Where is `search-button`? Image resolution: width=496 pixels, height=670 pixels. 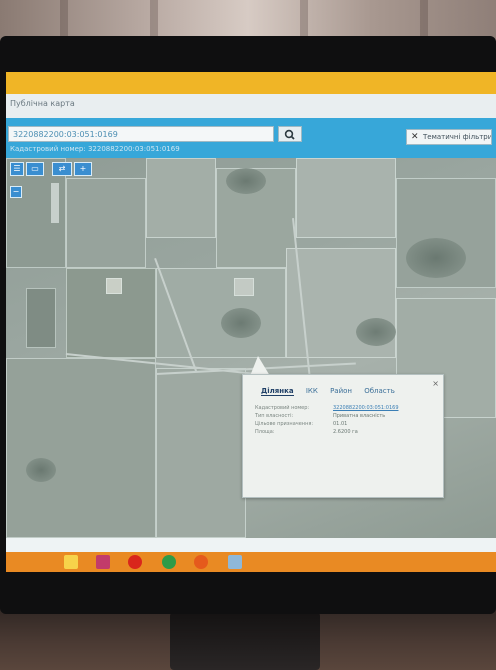 search-button is located at coordinates (290, 134).